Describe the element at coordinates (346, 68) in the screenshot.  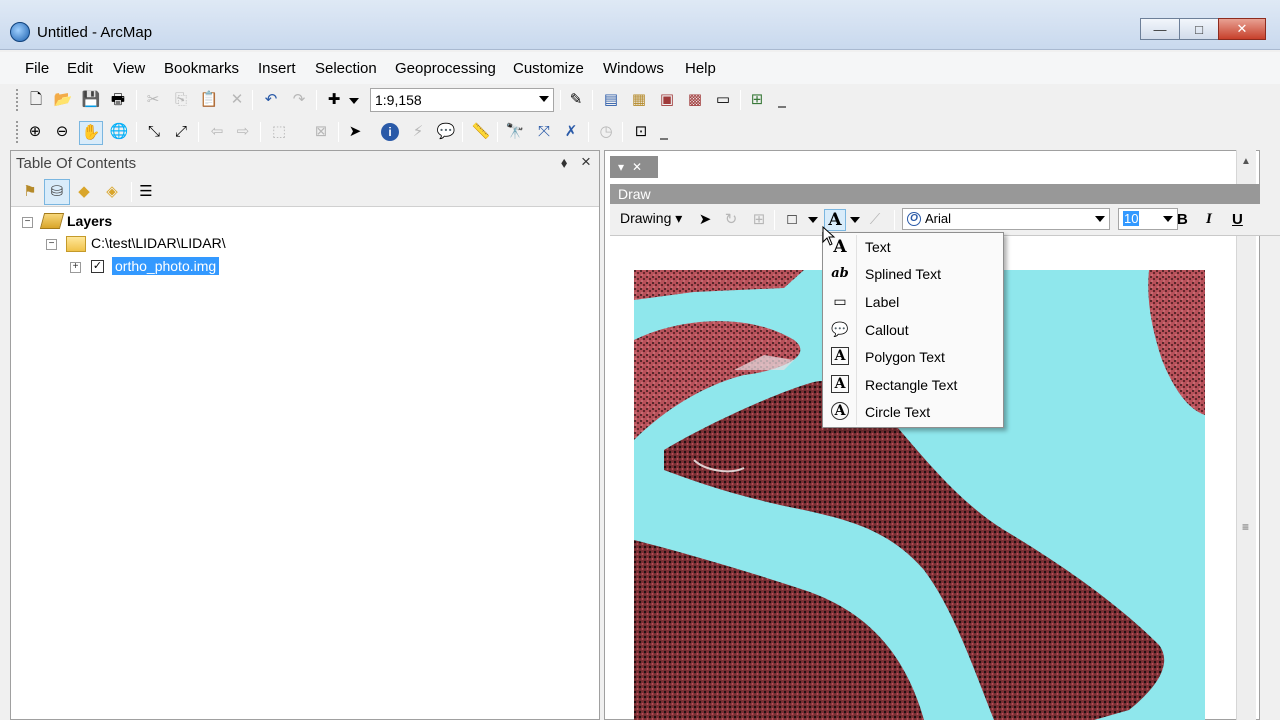
I see `menu-selection: Selection` at that location.